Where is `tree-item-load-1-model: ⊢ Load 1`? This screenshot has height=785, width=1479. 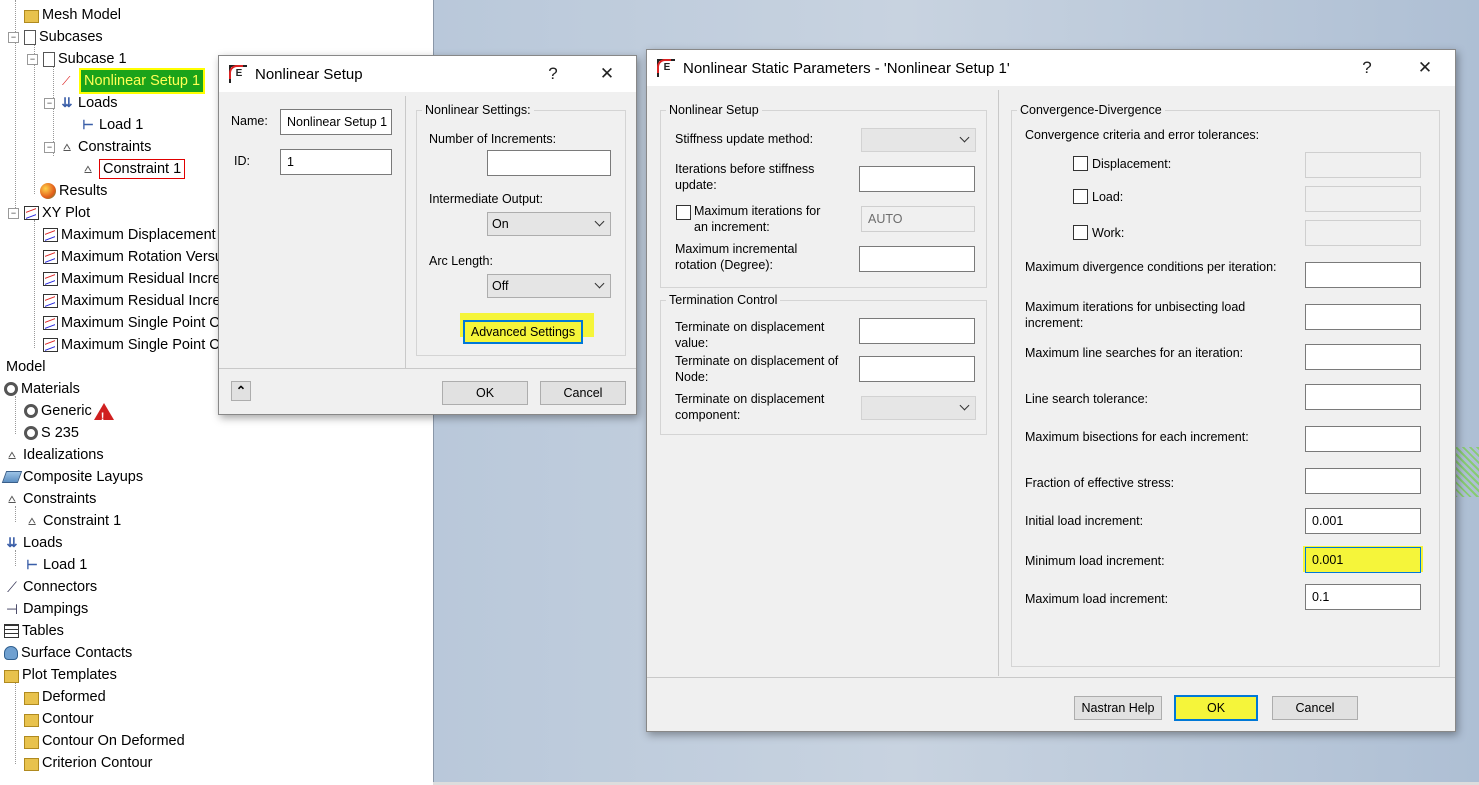 tree-item-load-1-model: ⊢ Load 1 is located at coordinates (55, 565).